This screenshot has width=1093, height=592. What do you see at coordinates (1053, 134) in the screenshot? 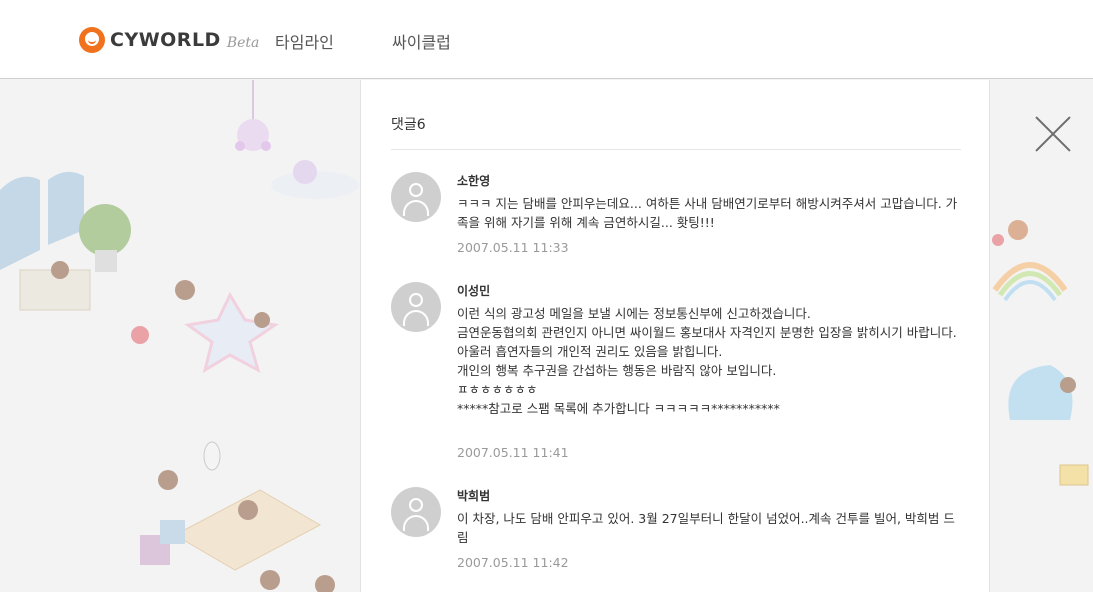
I see `close-icon` at bounding box center [1053, 134].